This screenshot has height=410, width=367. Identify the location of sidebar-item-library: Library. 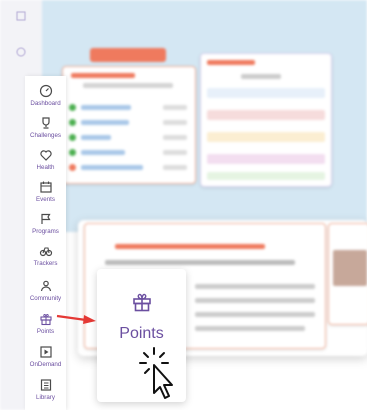
(45, 389).